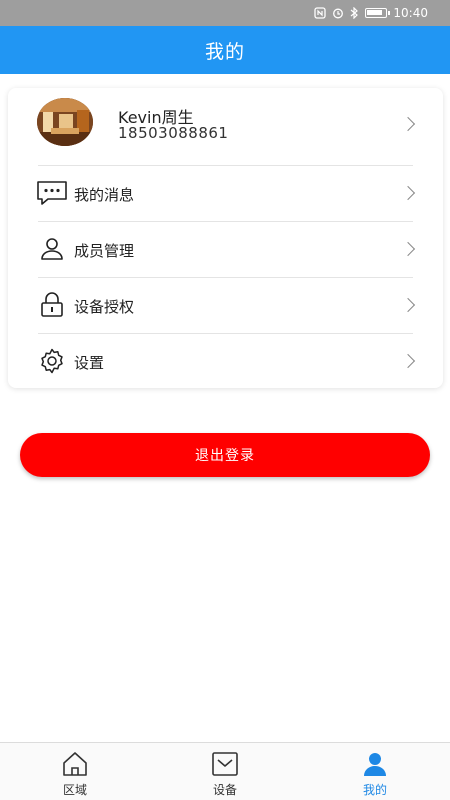 The width and height of the screenshot is (450, 800). Describe the element at coordinates (374, 790) in the screenshot. I see `tab-label: 我的` at that location.